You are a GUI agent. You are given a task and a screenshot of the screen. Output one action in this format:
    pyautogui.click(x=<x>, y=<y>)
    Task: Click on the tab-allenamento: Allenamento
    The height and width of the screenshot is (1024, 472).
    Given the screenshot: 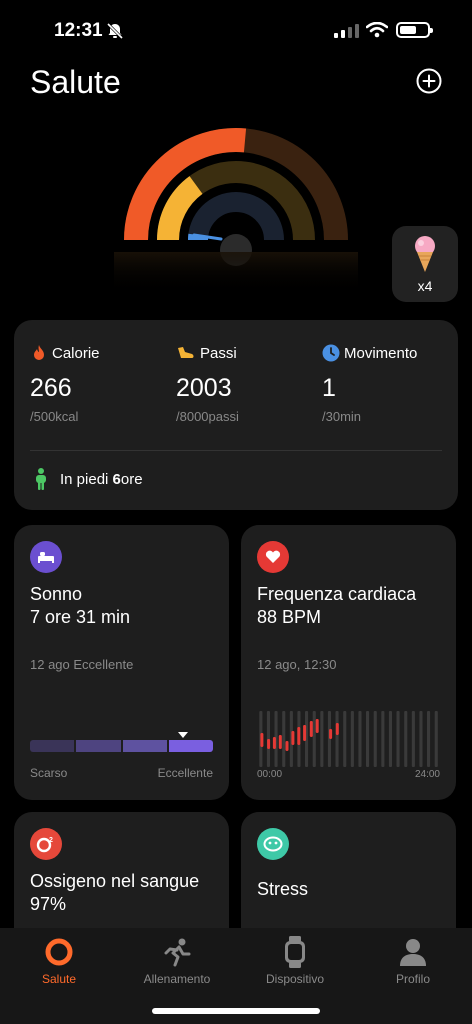 What is the action you would take?
    pyautogui.click(x=177, y=960)
    